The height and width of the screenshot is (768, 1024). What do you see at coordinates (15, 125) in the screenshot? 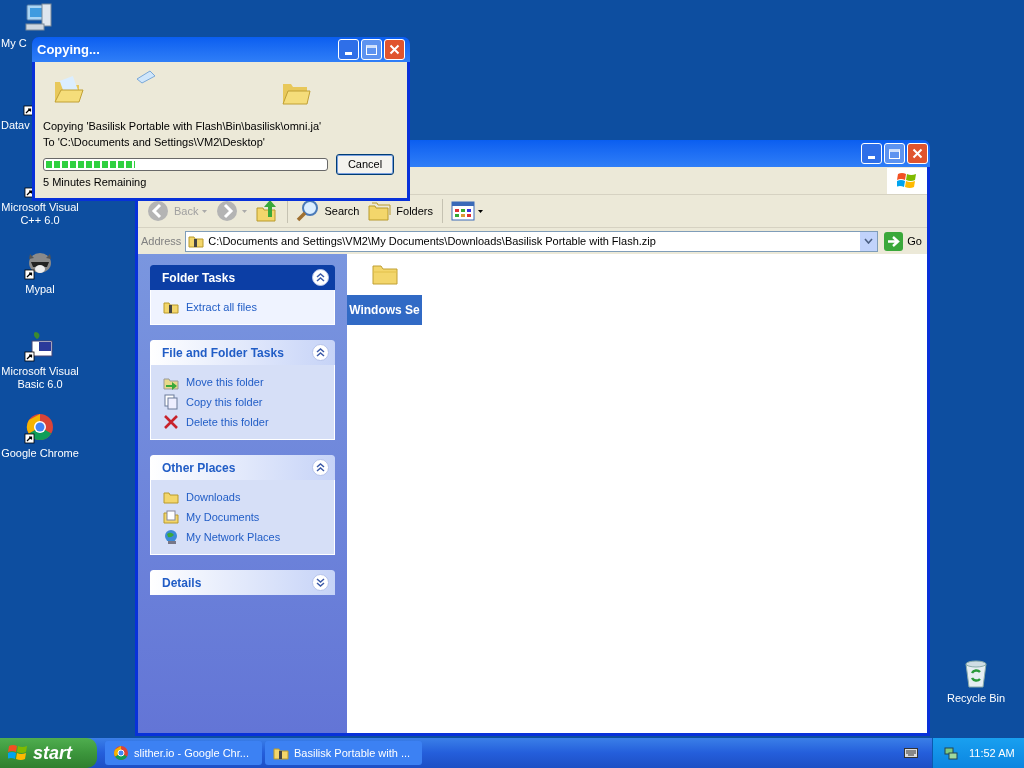
I see `desktop-icon-label: Datav` at bounding box center [15, 125].